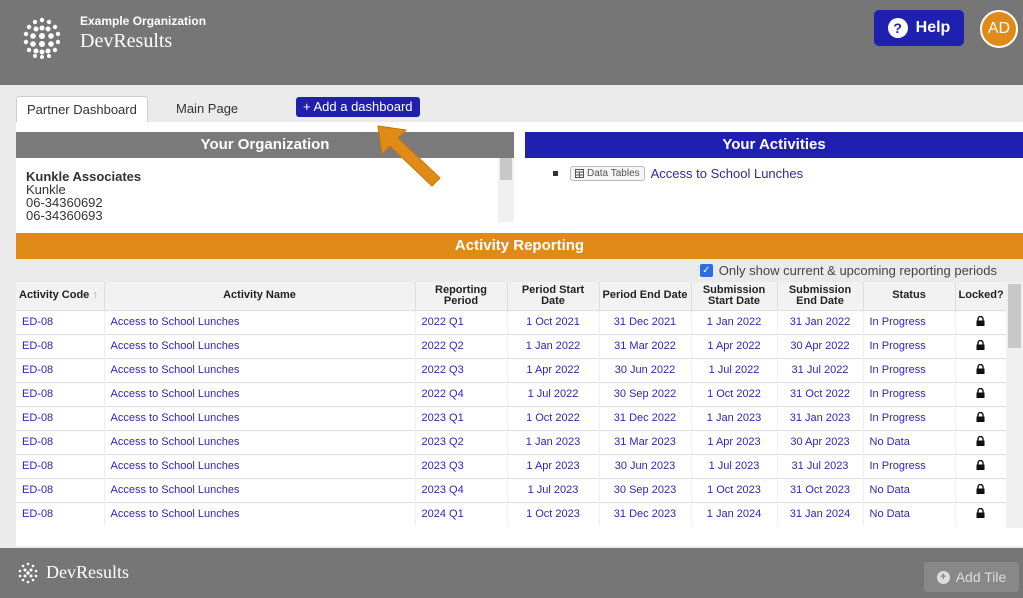 This screenshot has height=598, width=1023. What do you see at coordinates (553, 345) in the screenshot?
I see `period-start-date: 1 Jan 2022` at bounding box center [553, 345].